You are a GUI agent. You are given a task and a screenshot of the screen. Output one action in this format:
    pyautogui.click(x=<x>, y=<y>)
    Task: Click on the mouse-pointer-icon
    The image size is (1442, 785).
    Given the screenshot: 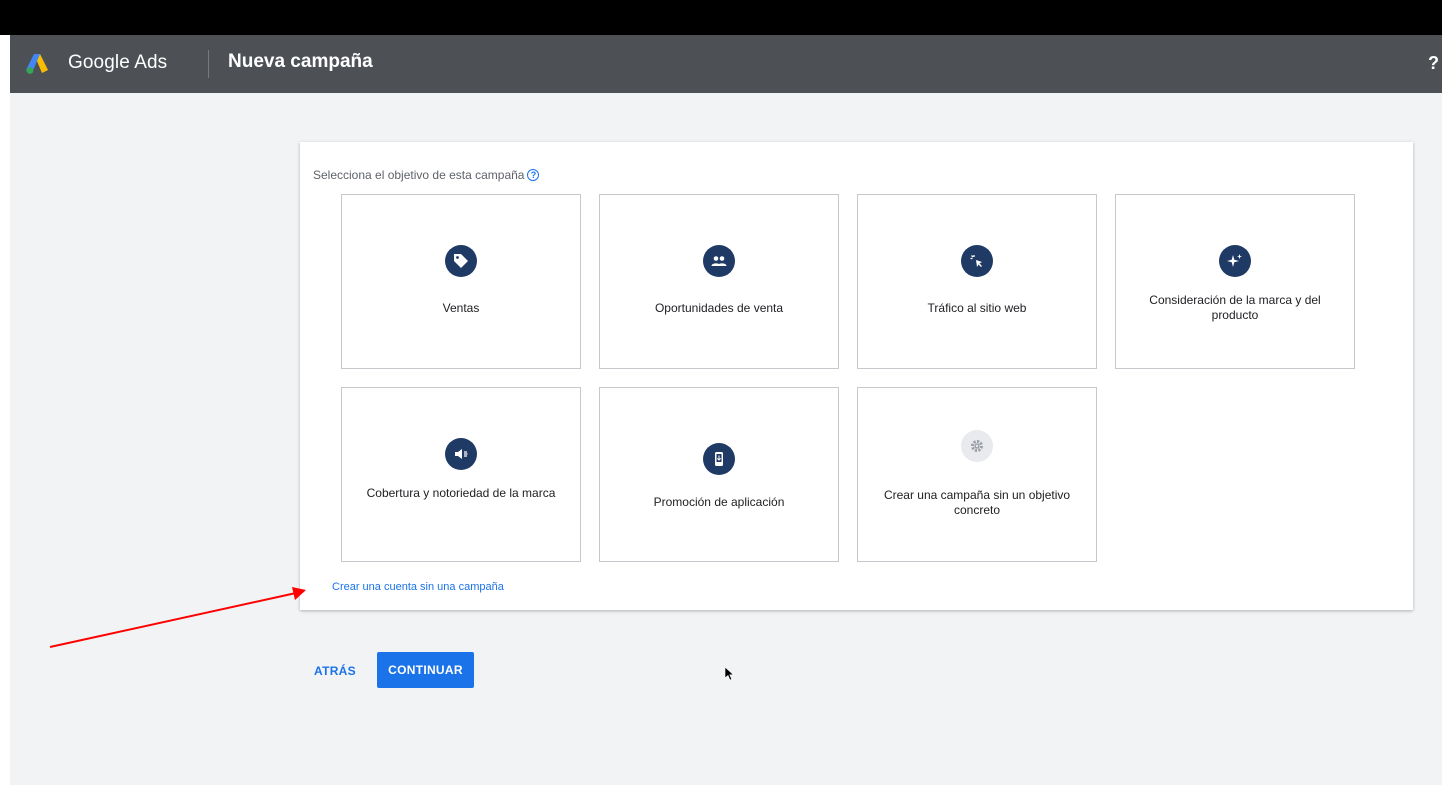 What is the action you would take?
    pyautogui.click(x=729, y=673)
    